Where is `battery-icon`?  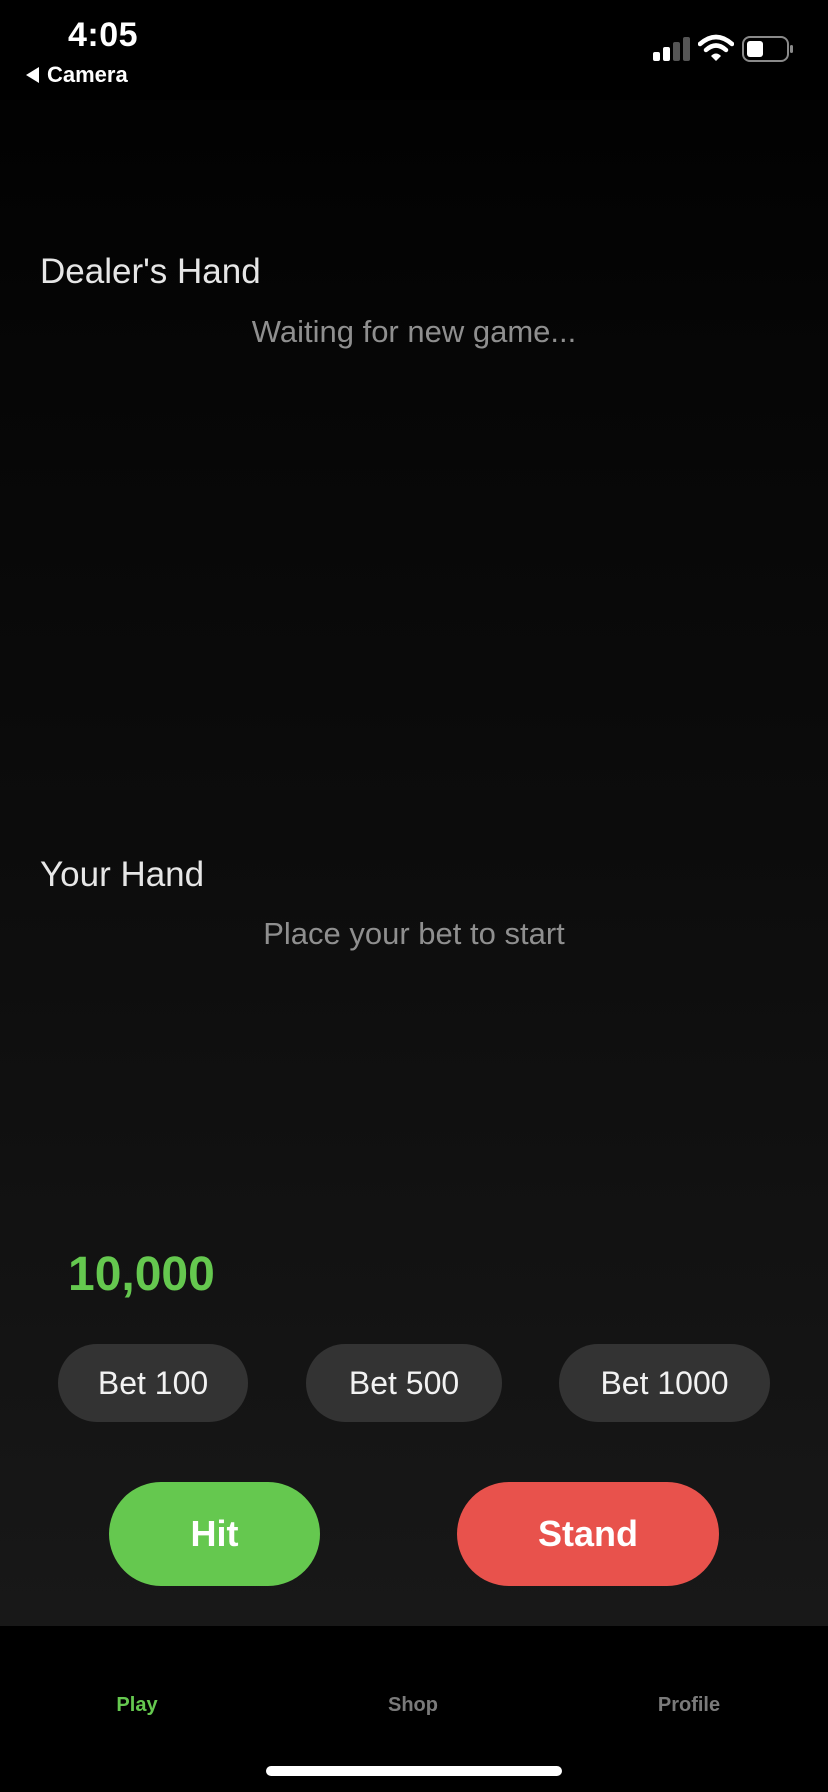
battery-icon is located at coordinates (767, 49).